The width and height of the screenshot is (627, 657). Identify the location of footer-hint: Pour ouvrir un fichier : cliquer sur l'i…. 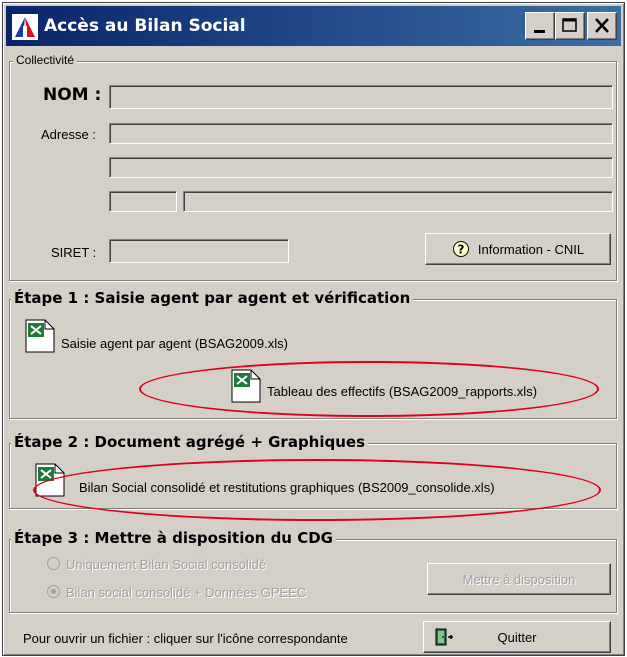
(185, 638).